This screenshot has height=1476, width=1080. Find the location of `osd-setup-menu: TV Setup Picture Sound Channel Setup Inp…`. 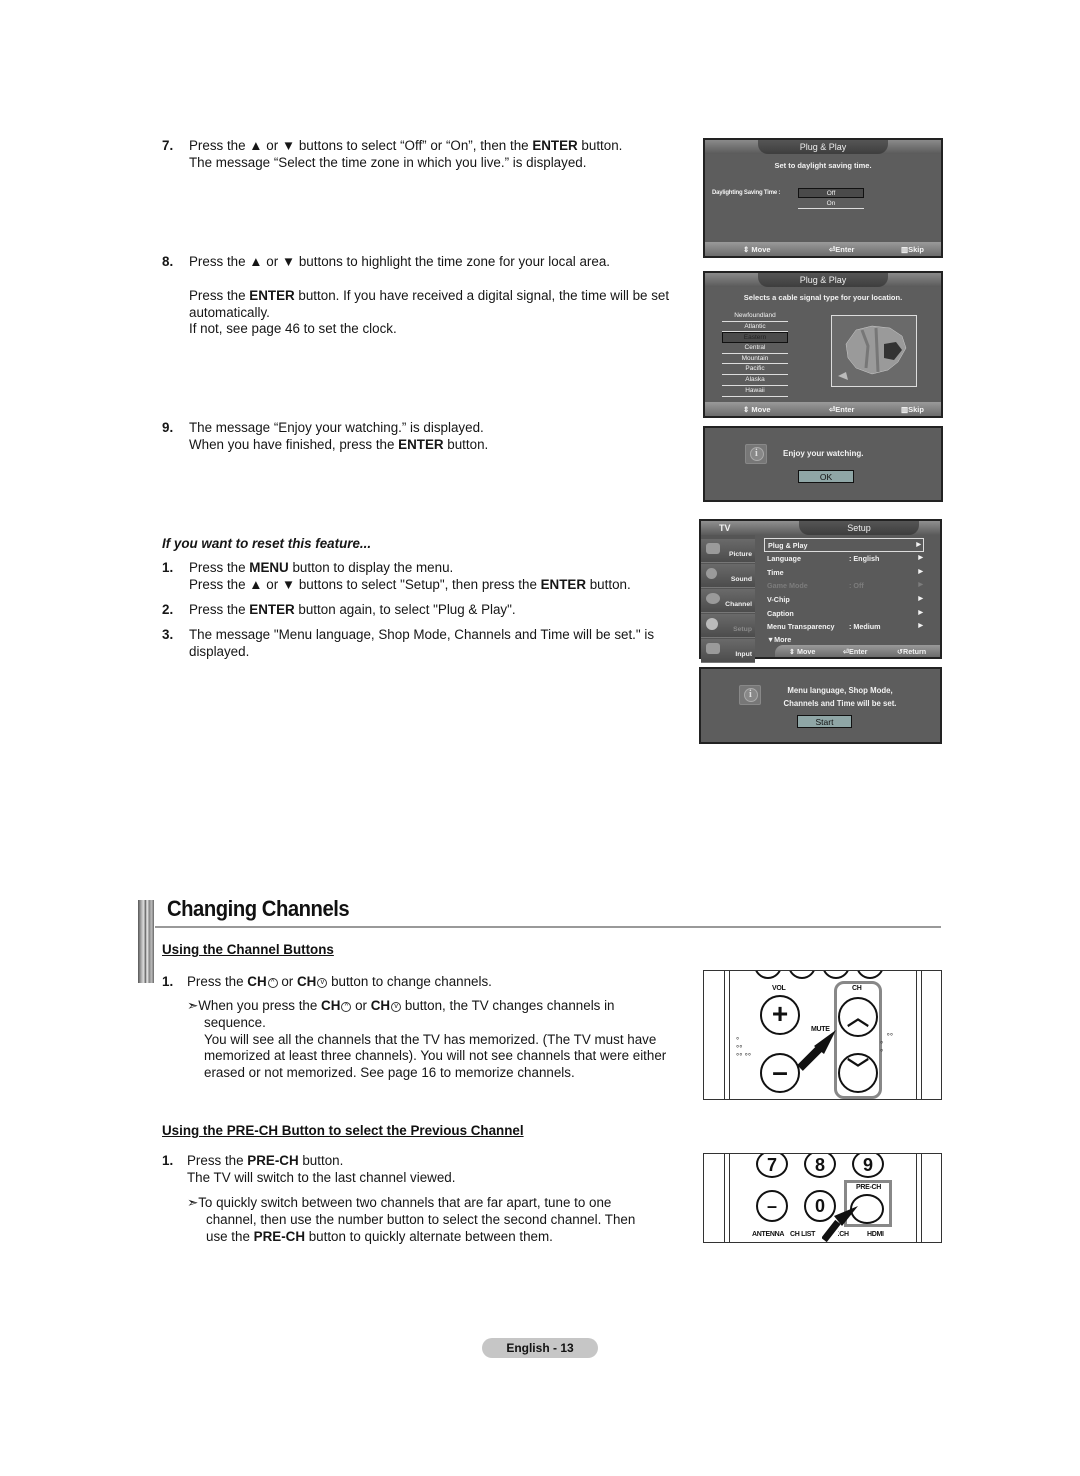

osd-setup-menu: TV Setup Picture Sound Channel Setup Inp… is located at coordinates (820, 591).